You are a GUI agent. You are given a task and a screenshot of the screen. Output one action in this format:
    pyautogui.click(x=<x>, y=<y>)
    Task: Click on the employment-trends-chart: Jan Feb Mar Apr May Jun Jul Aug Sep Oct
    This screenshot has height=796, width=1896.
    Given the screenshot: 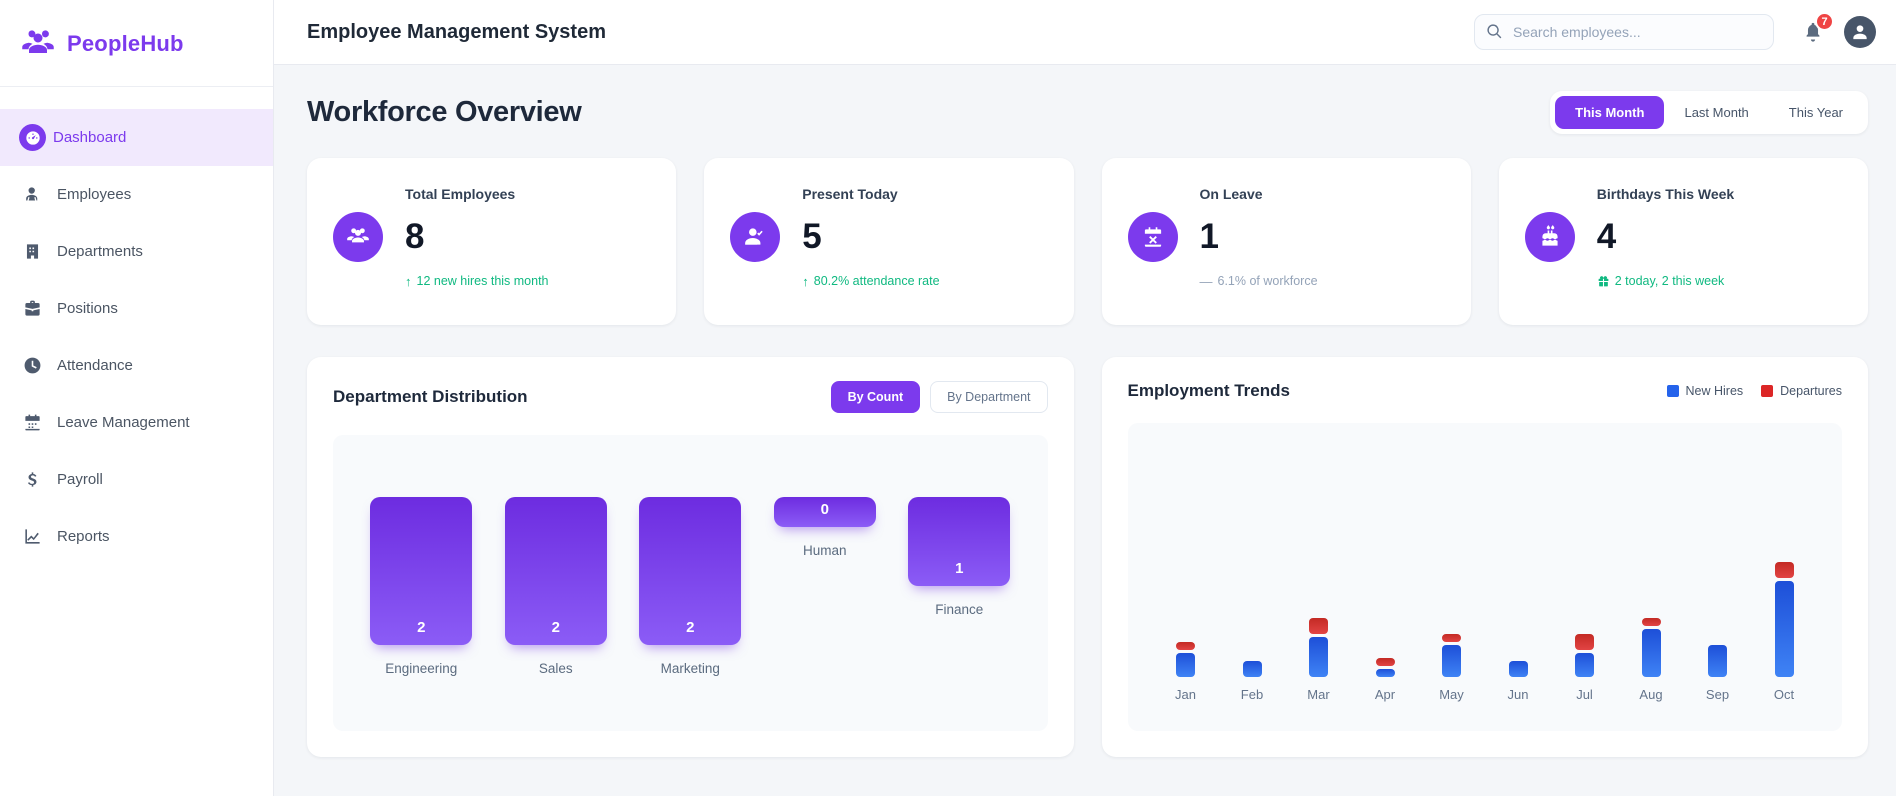 What is the action you would take?
    pyautogui.click(x=1484, y=577)
    